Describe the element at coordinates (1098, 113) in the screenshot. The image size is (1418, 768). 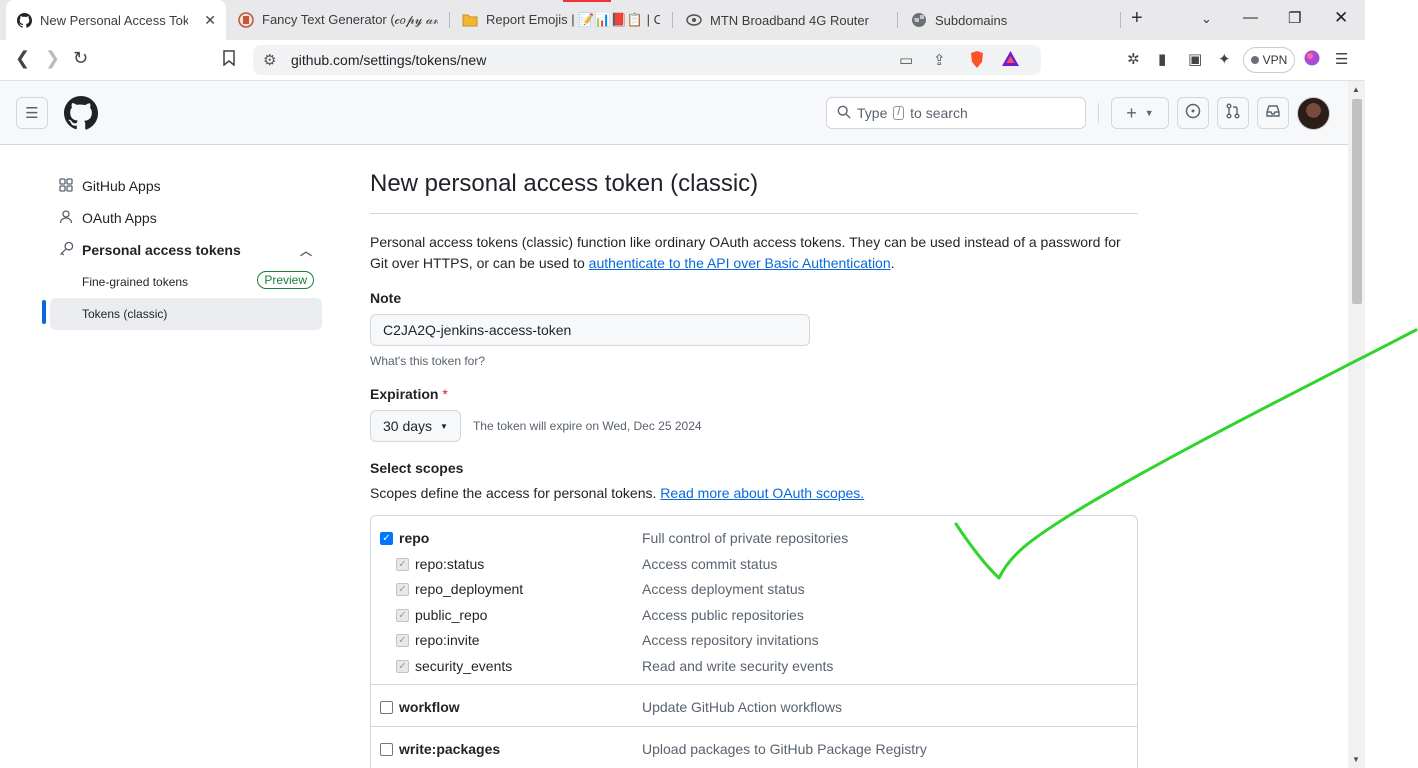
I see `header-divider` at that location.